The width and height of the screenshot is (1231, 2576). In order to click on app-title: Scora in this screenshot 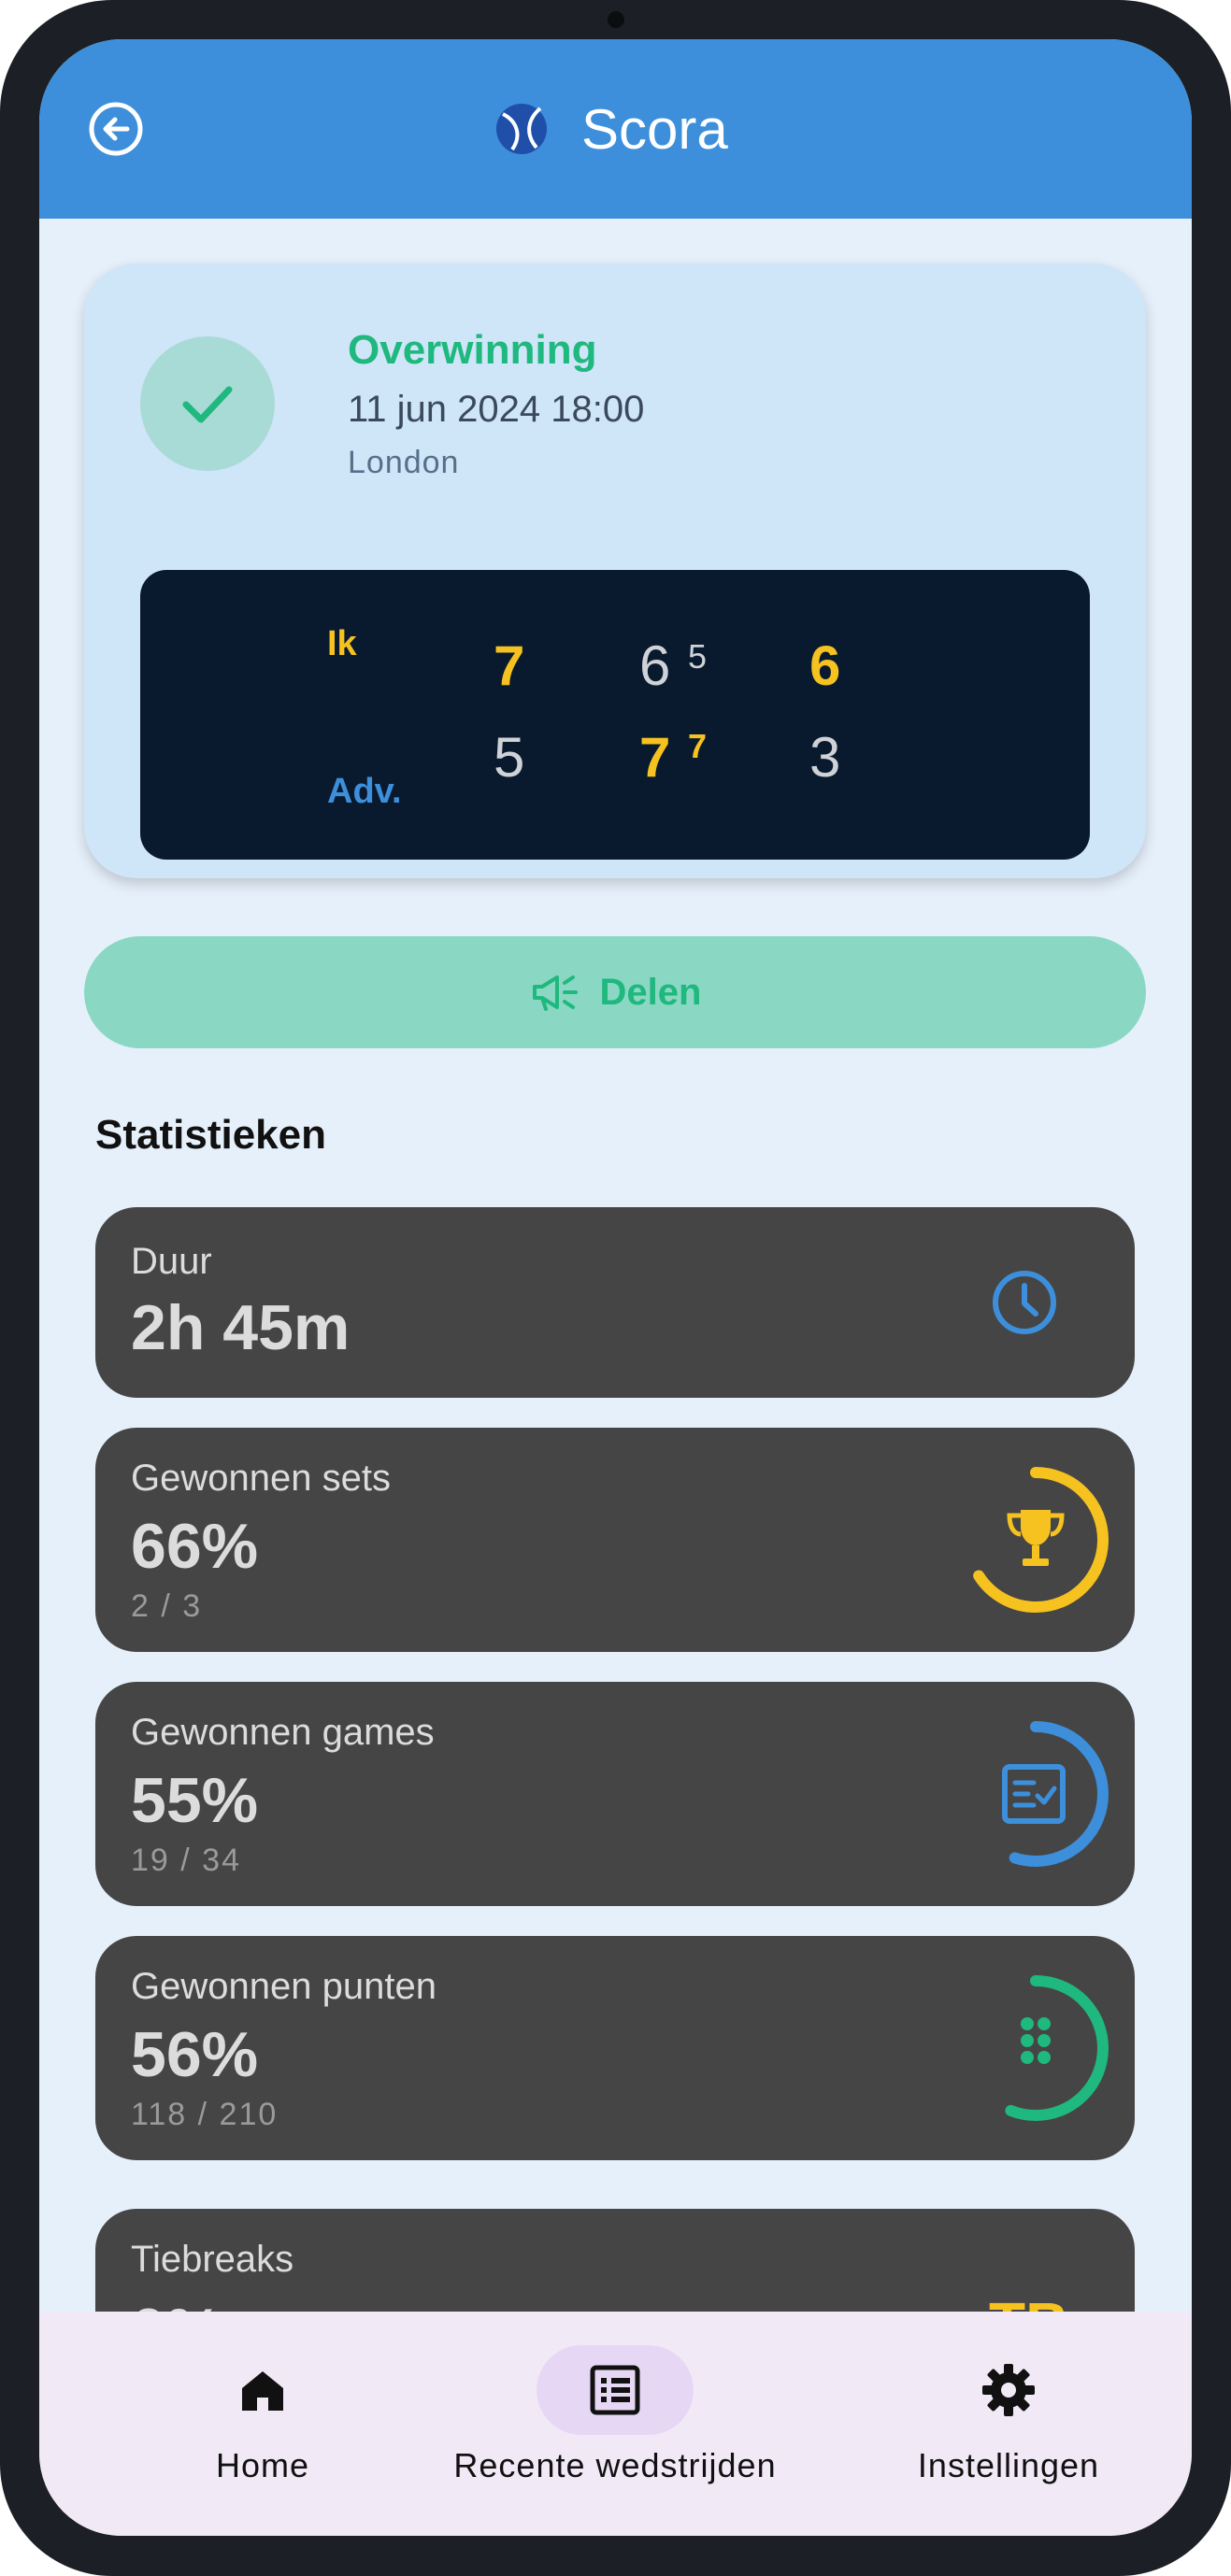, I will do `click(654, 129)`.